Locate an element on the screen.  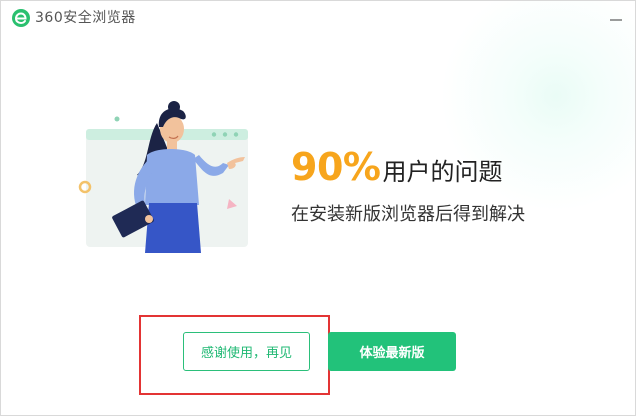
browser-logo-icon is located at coordinates (21, 18).